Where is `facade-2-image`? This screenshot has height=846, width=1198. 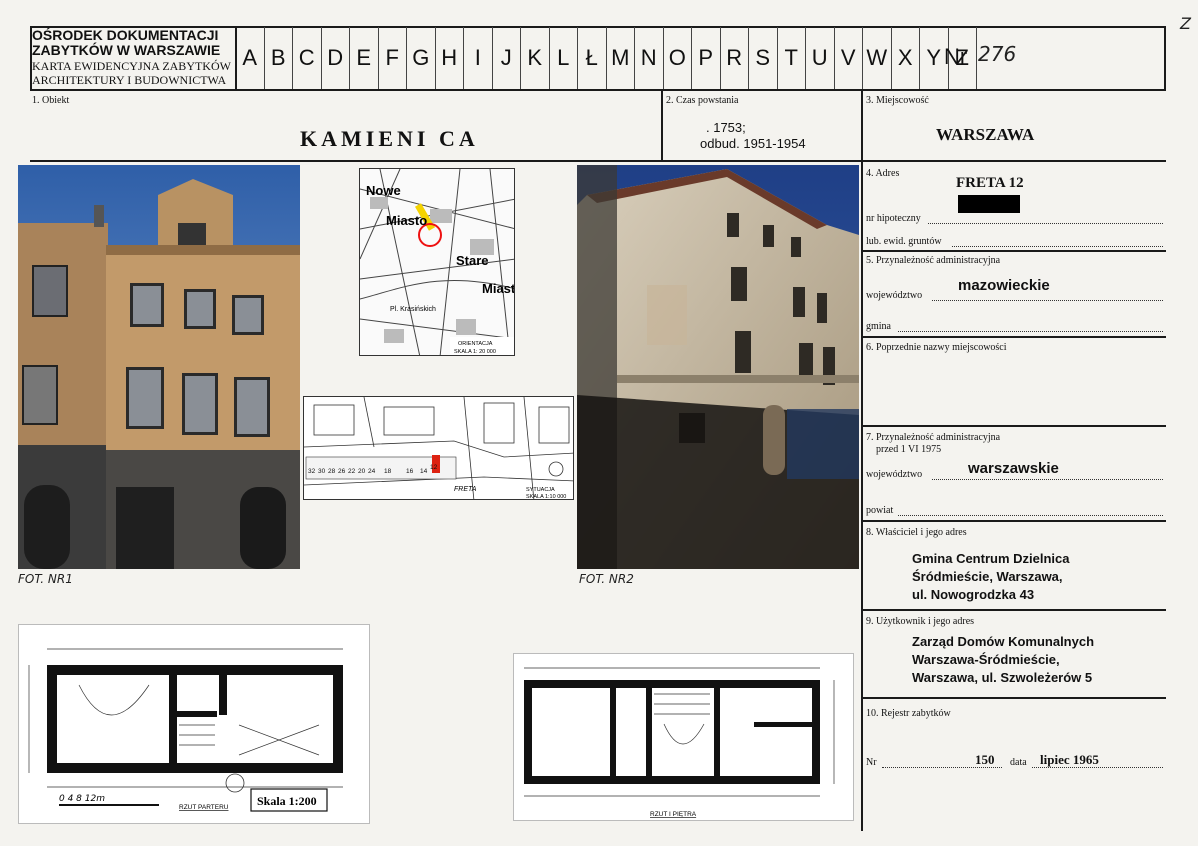
facade-2-image is located at coordinates (718, 367).